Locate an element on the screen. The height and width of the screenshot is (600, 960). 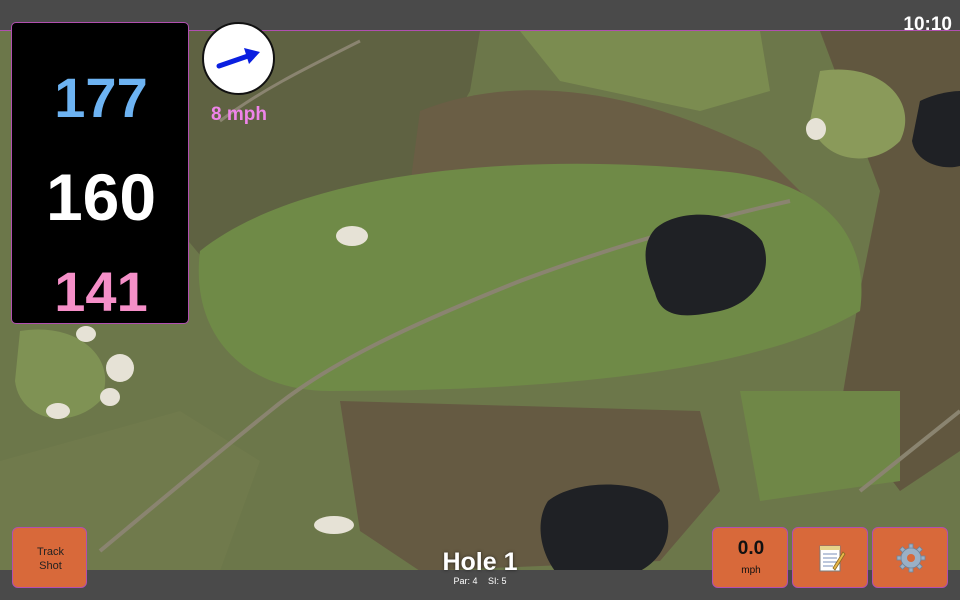
track-shot-button: Track Shot is located at coordinates (49, 557).